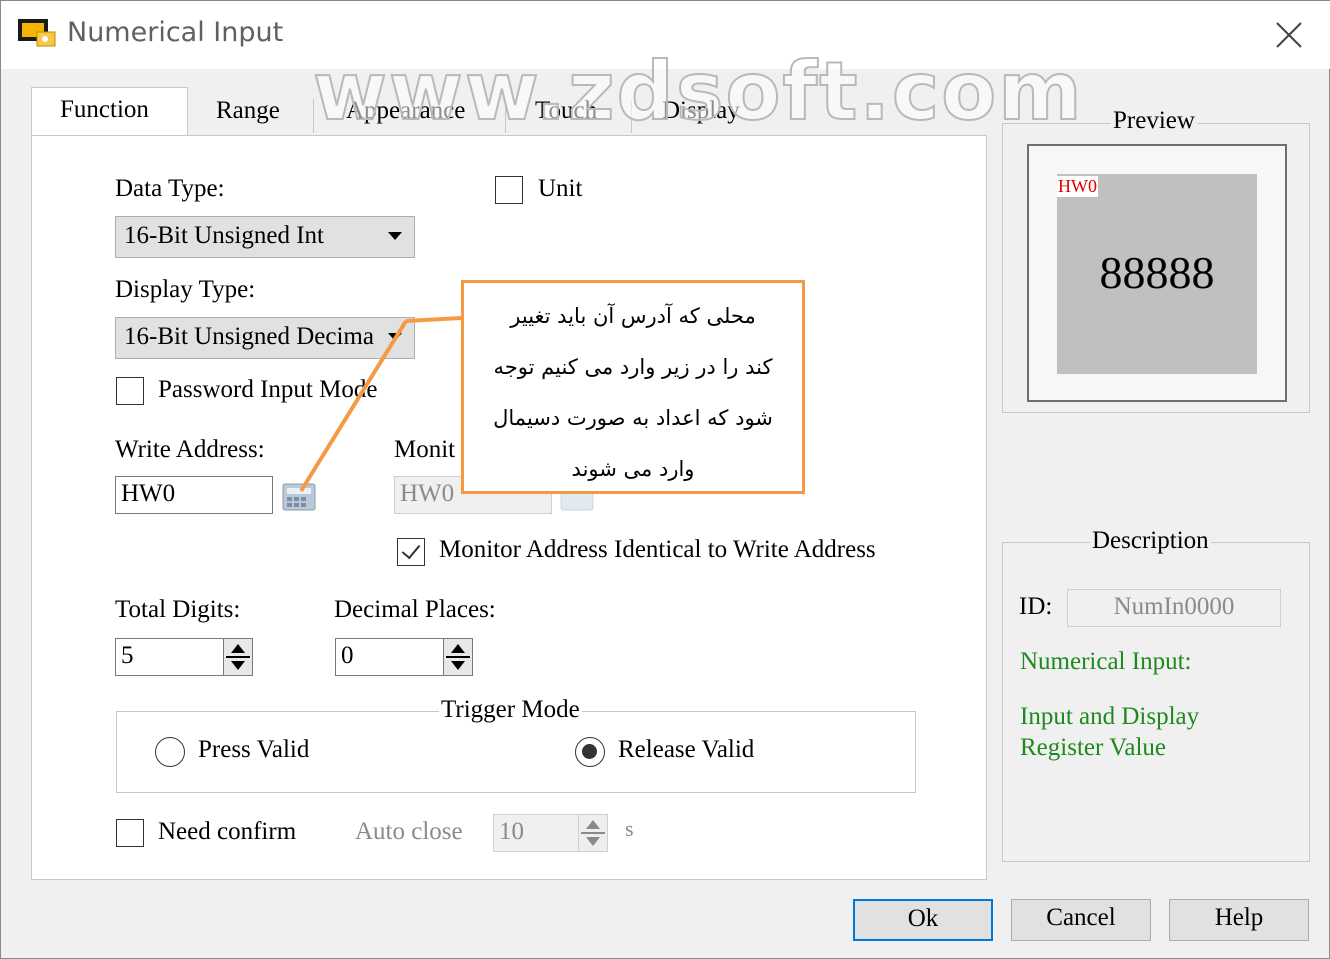 The image size is (1330, 959). What do you see at coordinates (1174, 608) in the screenshot?
I see `id-field: NumIn0000` at bounding box center [1174, 608].